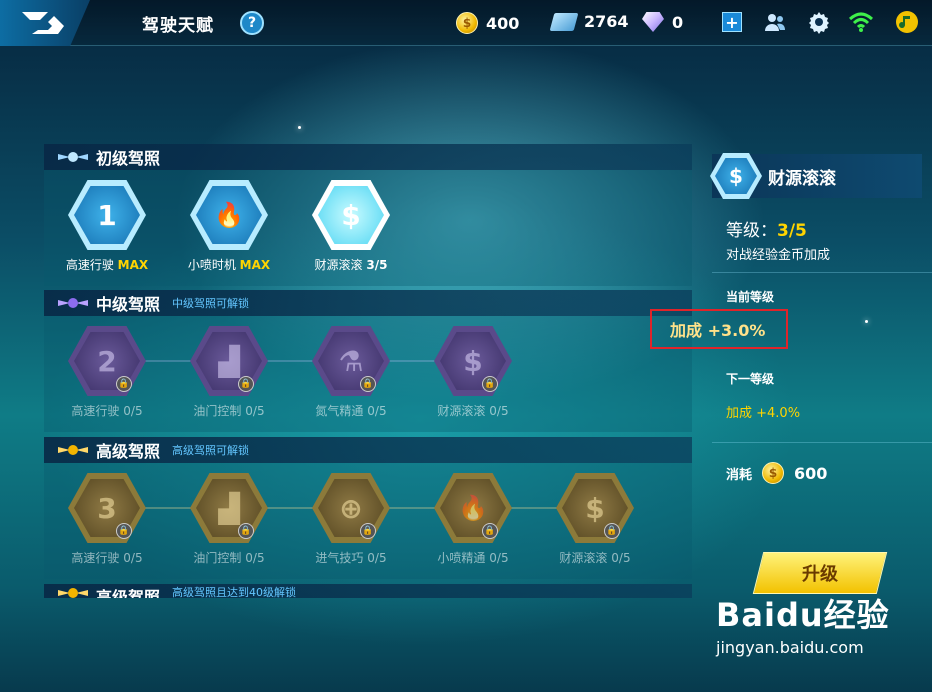  What do you see at coordinates (339, 411) in the screenshot?
I see `talent-label: 氮气精通` at bounding box center [339, 411].